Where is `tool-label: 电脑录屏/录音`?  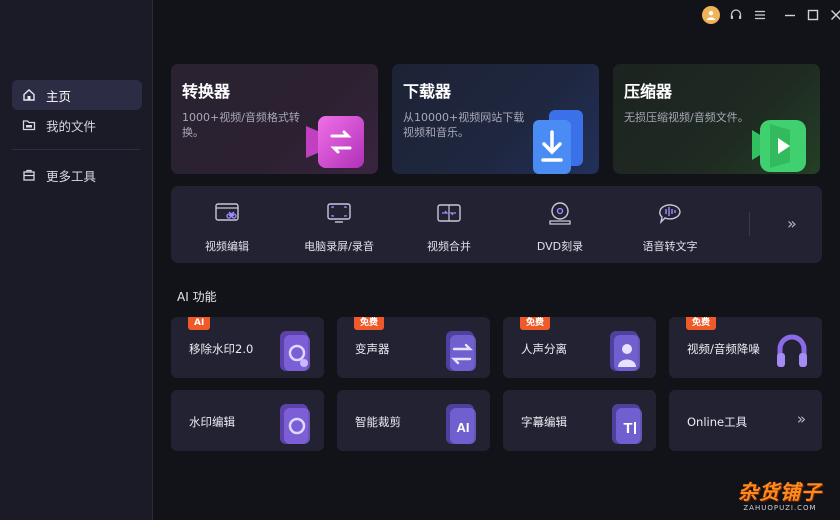 tool-label: 电脑录屏/录音 is located at coordinates (339, 246).